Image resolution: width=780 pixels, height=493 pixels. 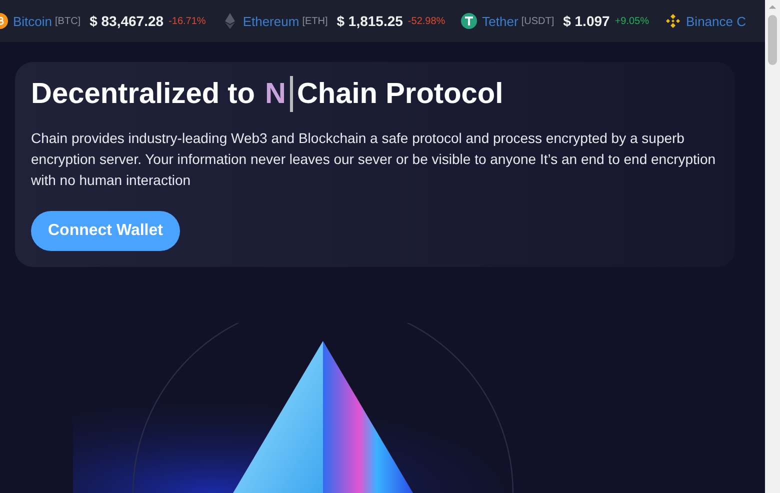 What do you see at coordinates (772, 246) in the screenshot?
I see `scrollbar` at bounding box center [772, 246].